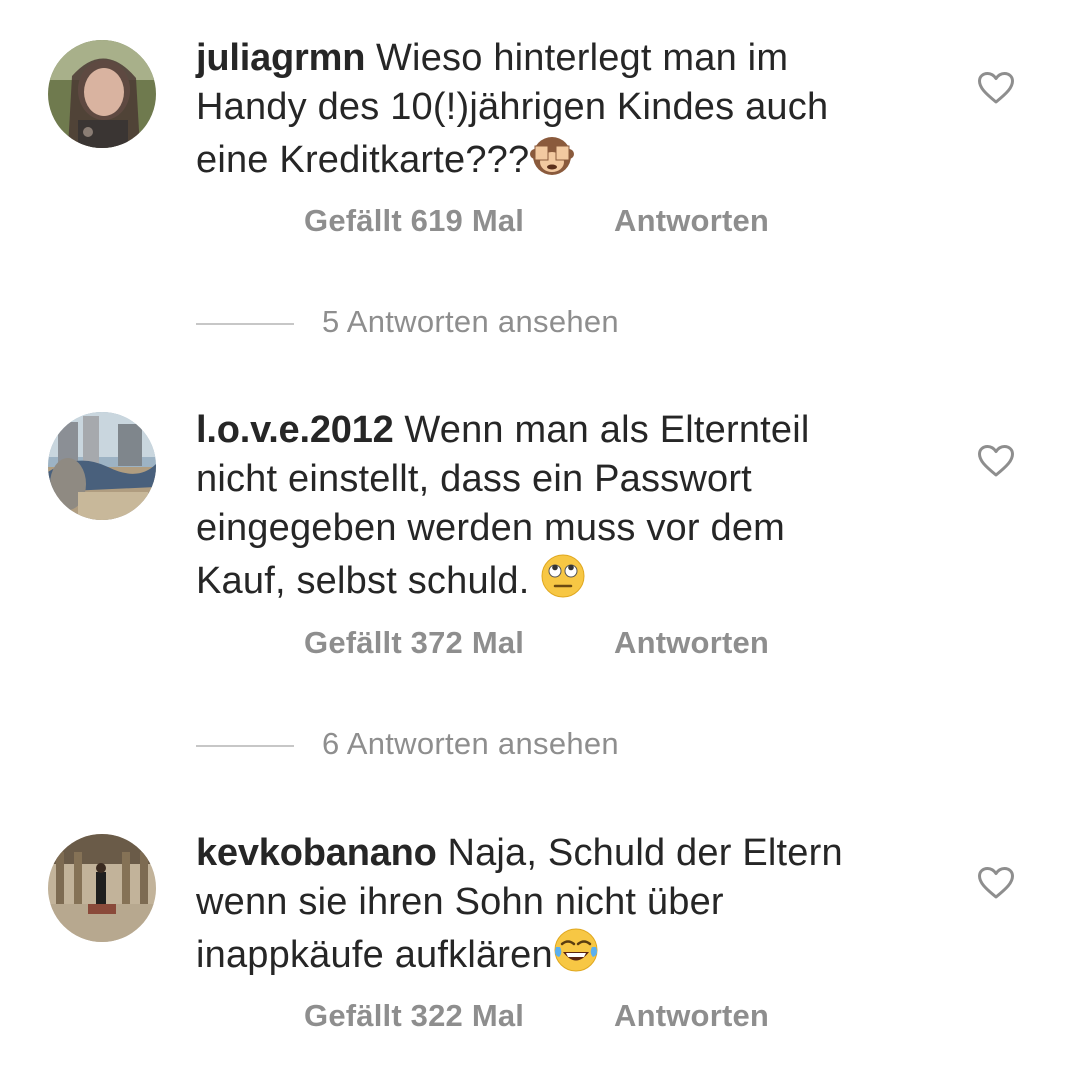  What do you see at coordinates (512, 107) in the screenshot?
I see `comment-text-segment: Handy des 10(!)jährigen Kindes auch` at bounding box center [512, 107].